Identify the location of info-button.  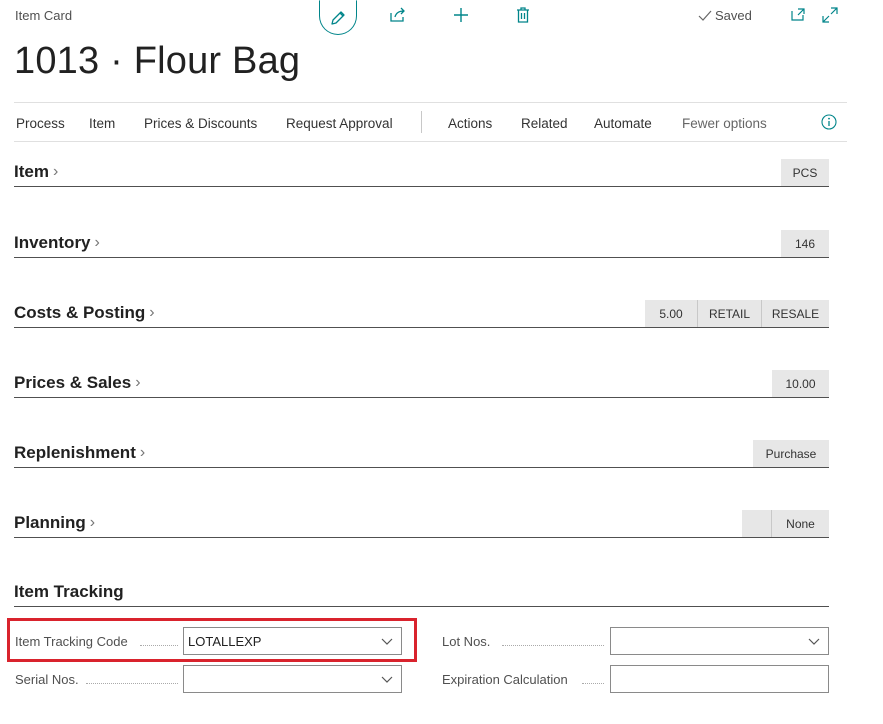
(829, 122).